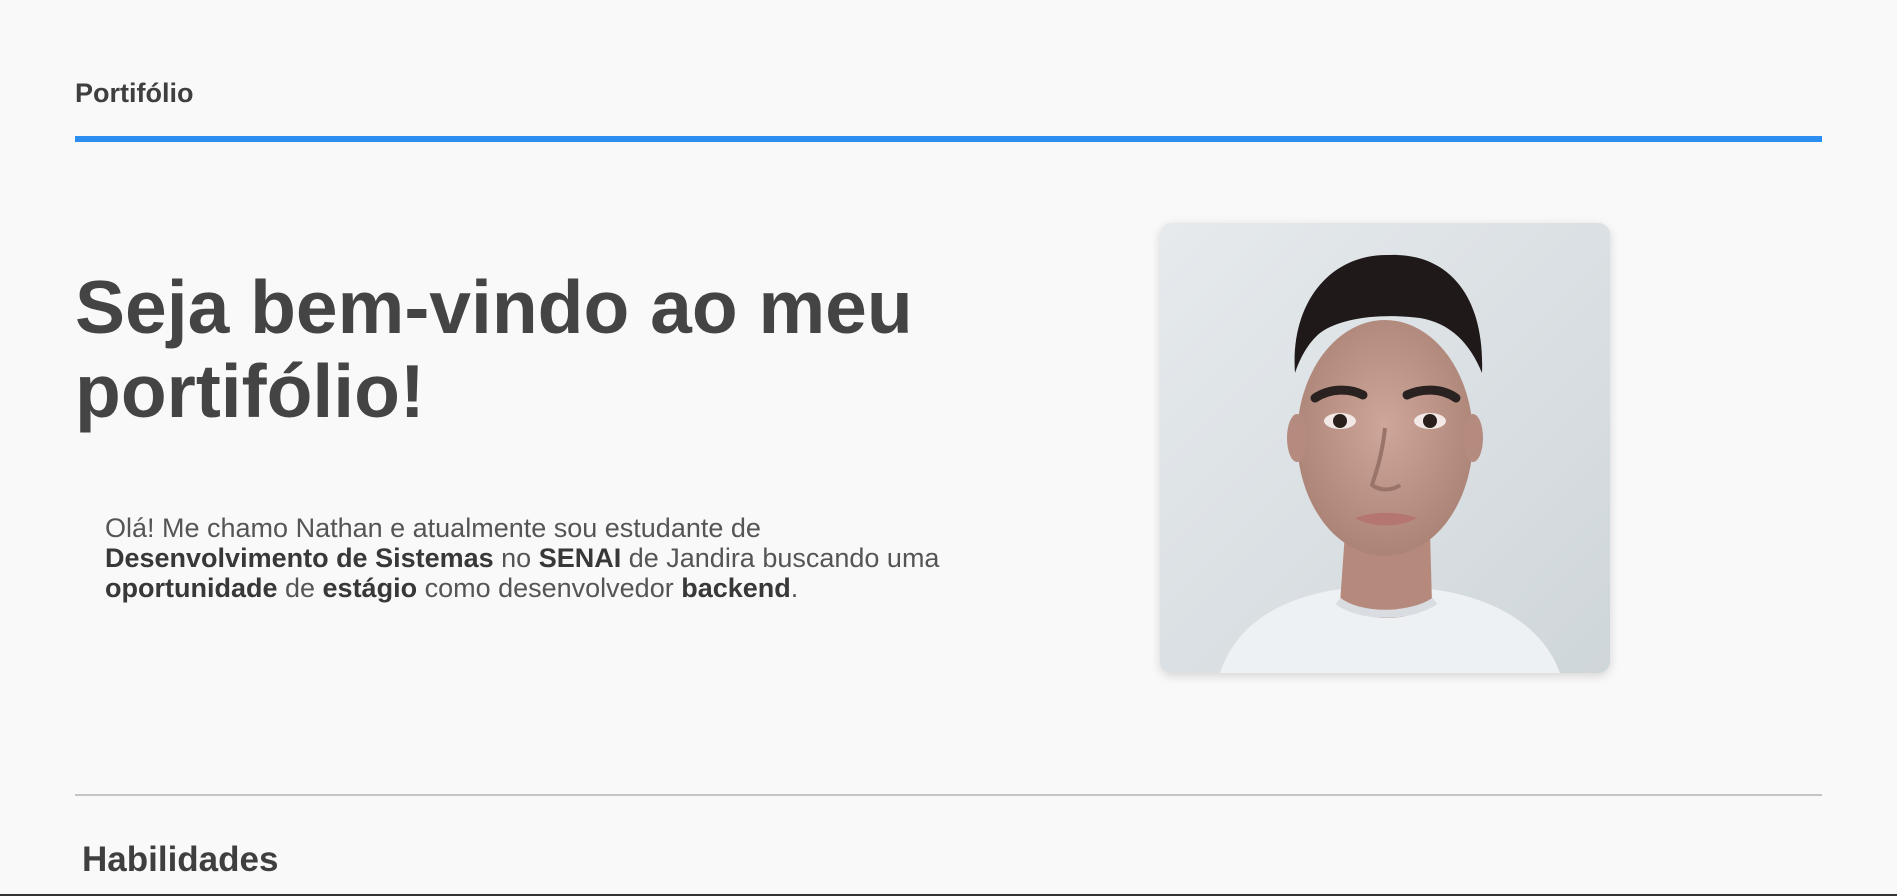 Image resolution: width=1897 pixels, height=896 pixels. Describe the element at coordinates (736, 588) in the screenshot. I see `intro-backend: backend` at that location.